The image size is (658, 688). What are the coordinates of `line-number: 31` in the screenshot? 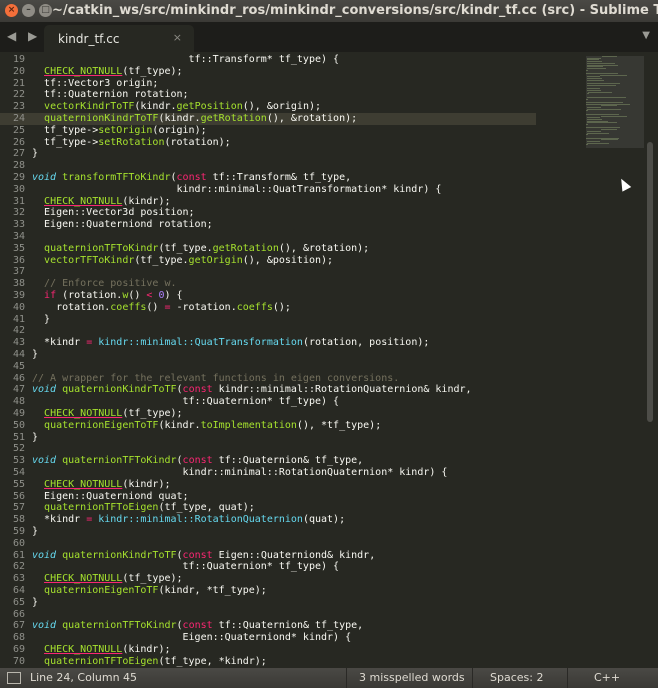 It's located at (12, 202).